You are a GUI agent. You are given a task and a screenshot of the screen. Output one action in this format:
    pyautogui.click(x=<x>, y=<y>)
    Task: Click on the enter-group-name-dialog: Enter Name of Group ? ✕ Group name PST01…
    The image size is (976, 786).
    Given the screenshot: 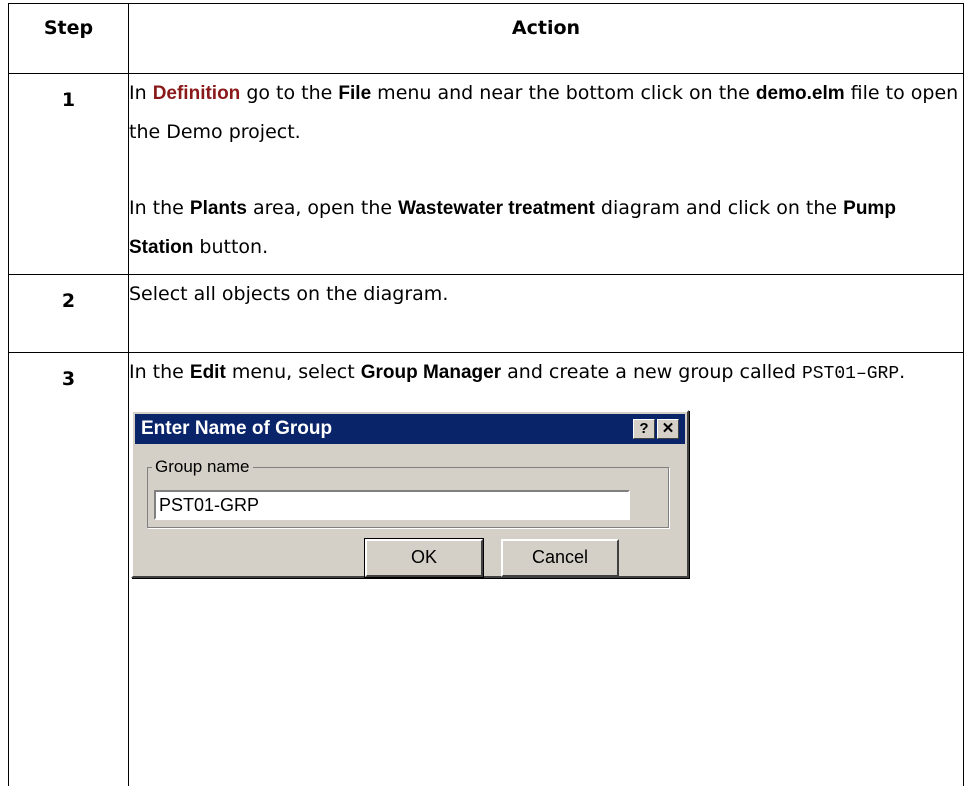 What is the action you would take?
    pyautogui.click(x=410, y=494)
    